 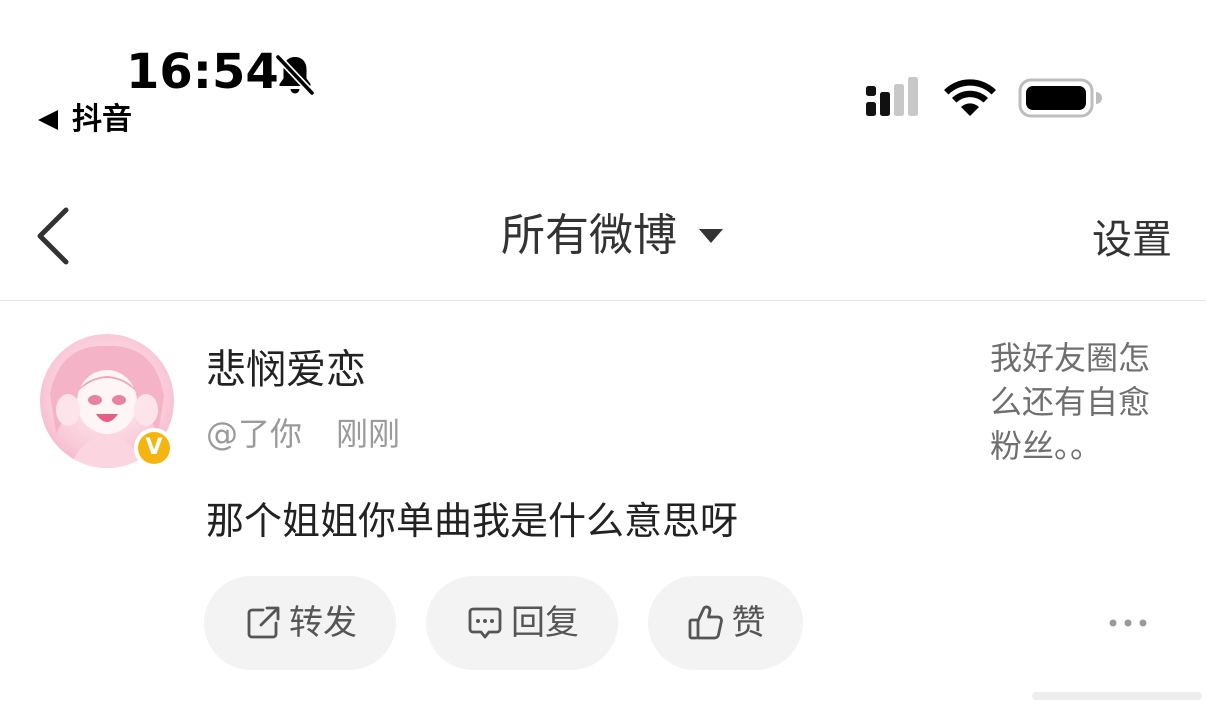 I want to click on page-title: 所有微博, so click(x=589, y=235).